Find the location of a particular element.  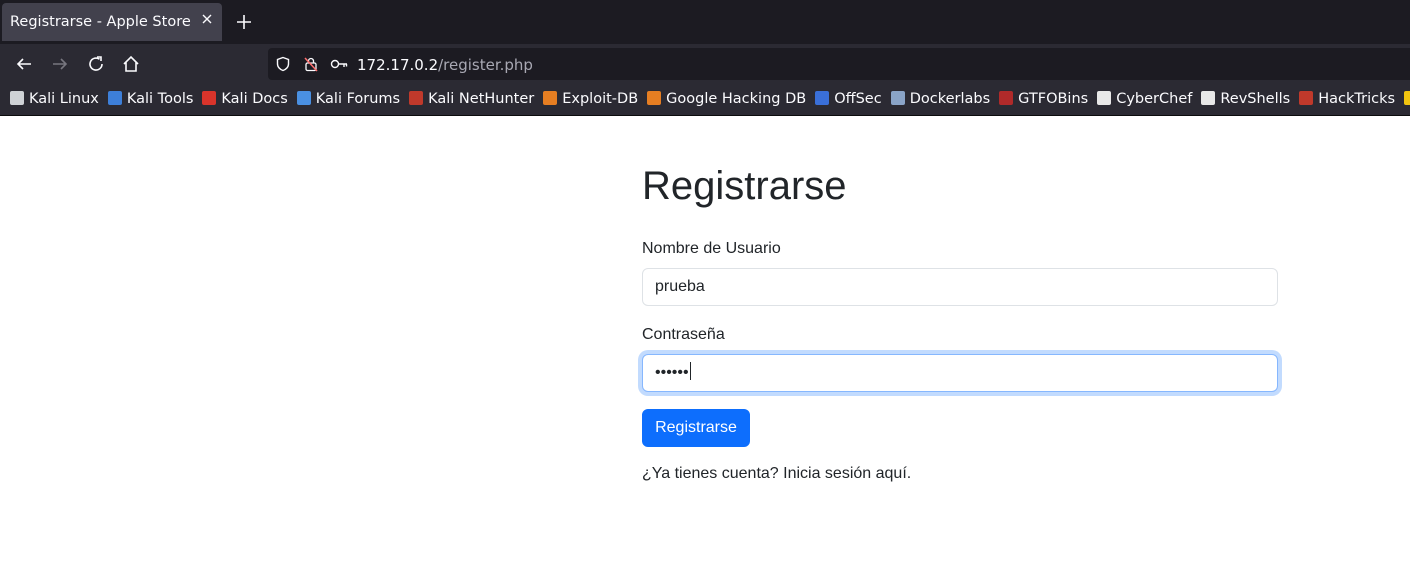

bookmark-kali-forums: Kali Forums is located at coordinates (348, 99).